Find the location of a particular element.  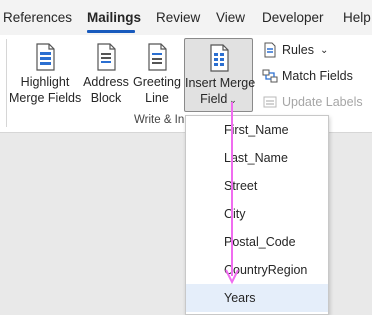

greeting-line-icon is located at coordinates (157, 57).